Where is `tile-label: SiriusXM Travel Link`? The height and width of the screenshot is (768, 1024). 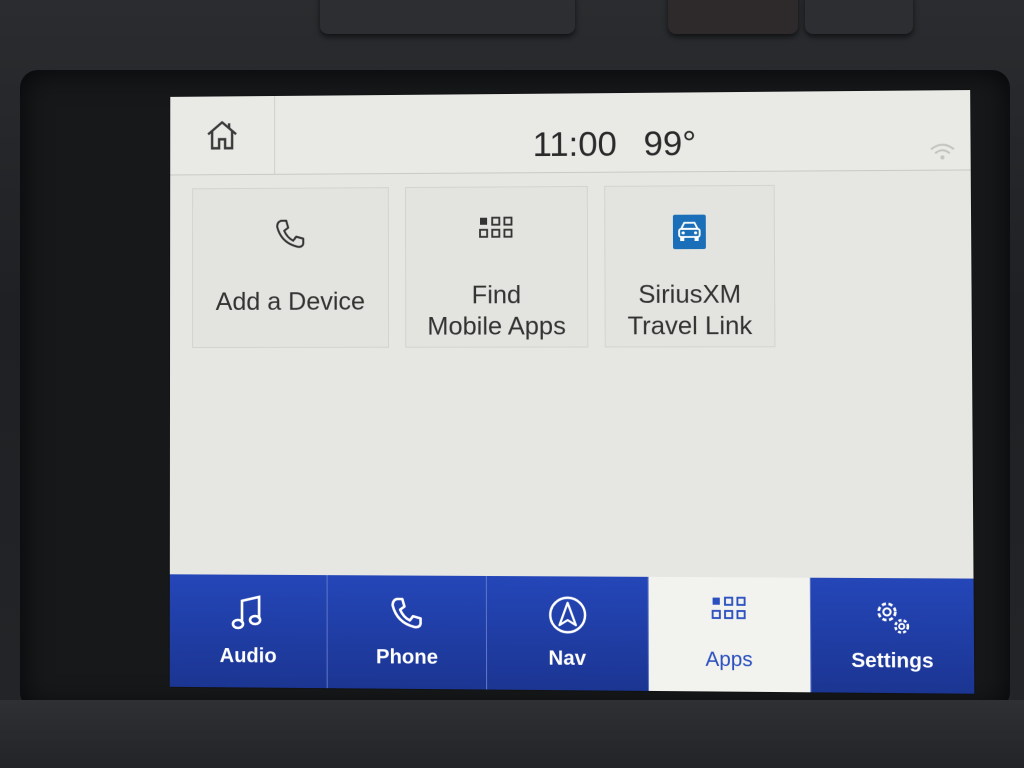 tile-label: SiriusXM Travel Link is located at coordinates (690, 310).